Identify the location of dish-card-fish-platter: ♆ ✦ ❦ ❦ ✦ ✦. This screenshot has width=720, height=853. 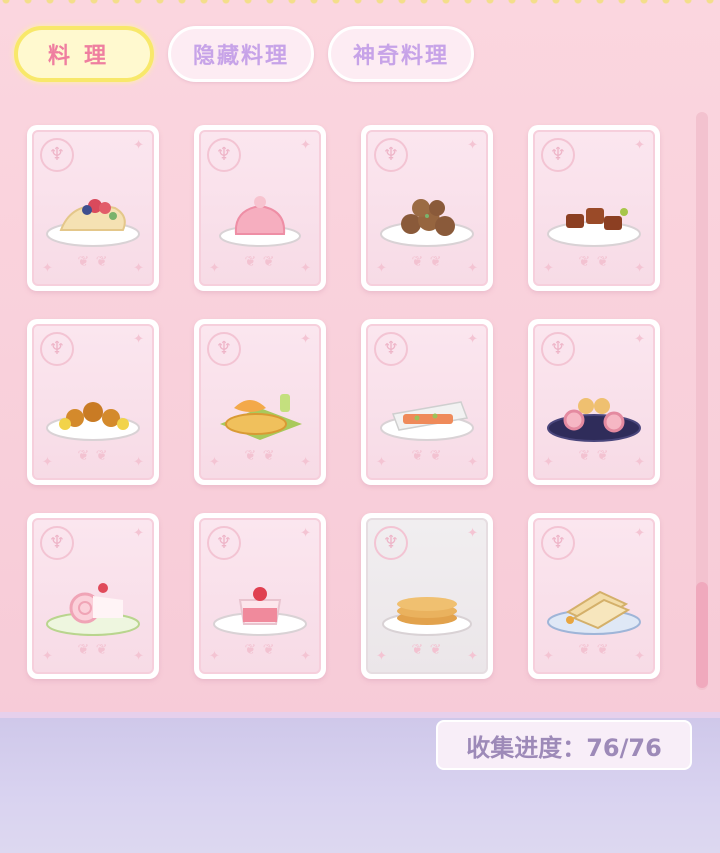
(260, 402).